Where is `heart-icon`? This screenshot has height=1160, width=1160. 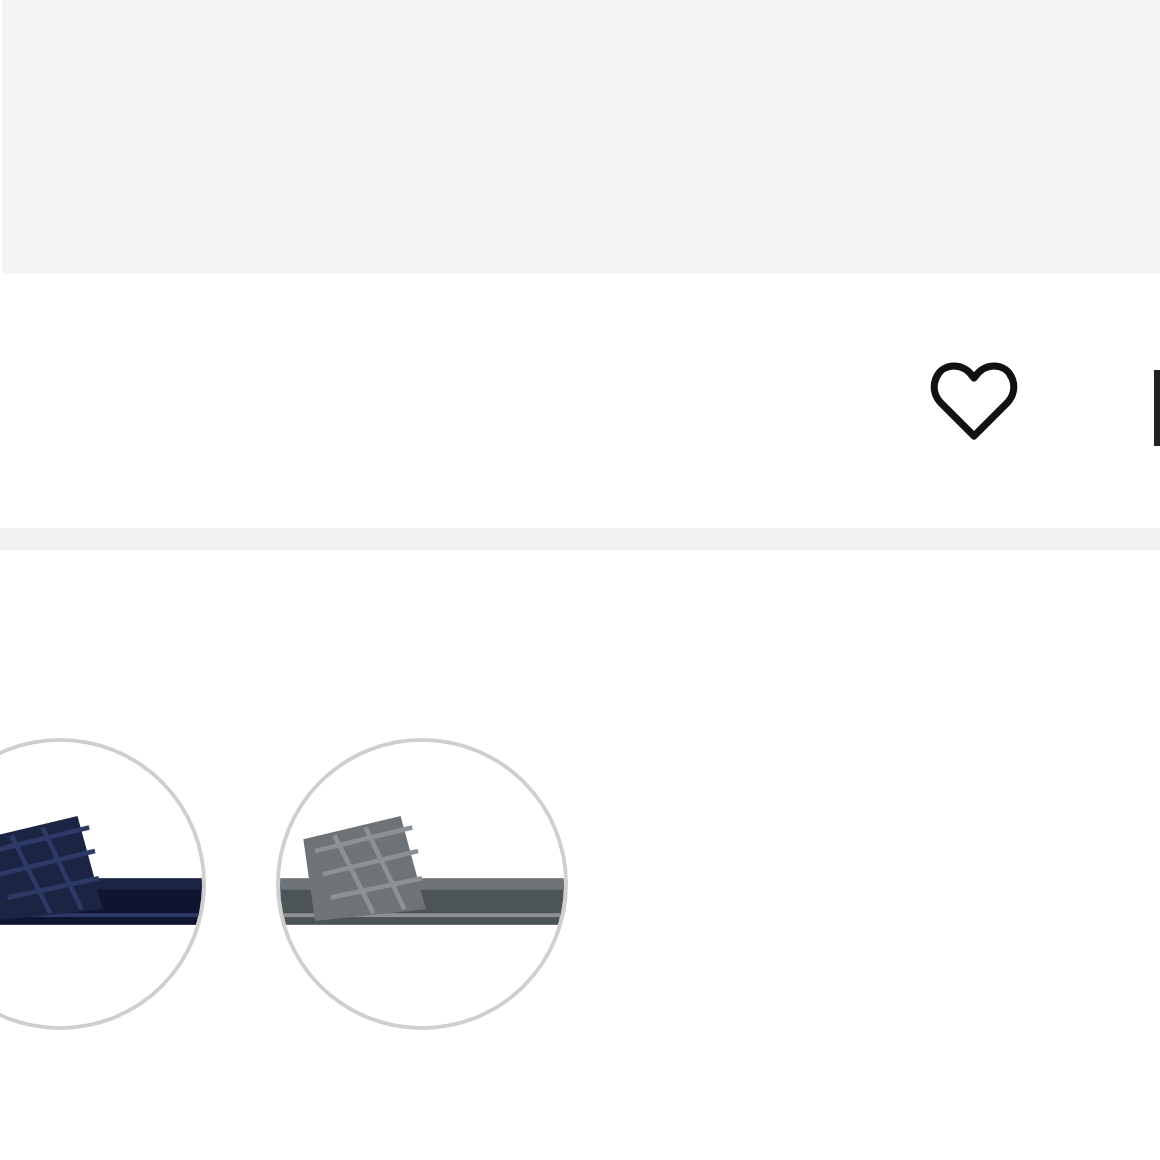
heart-icon is located at coordinates (974, 401).